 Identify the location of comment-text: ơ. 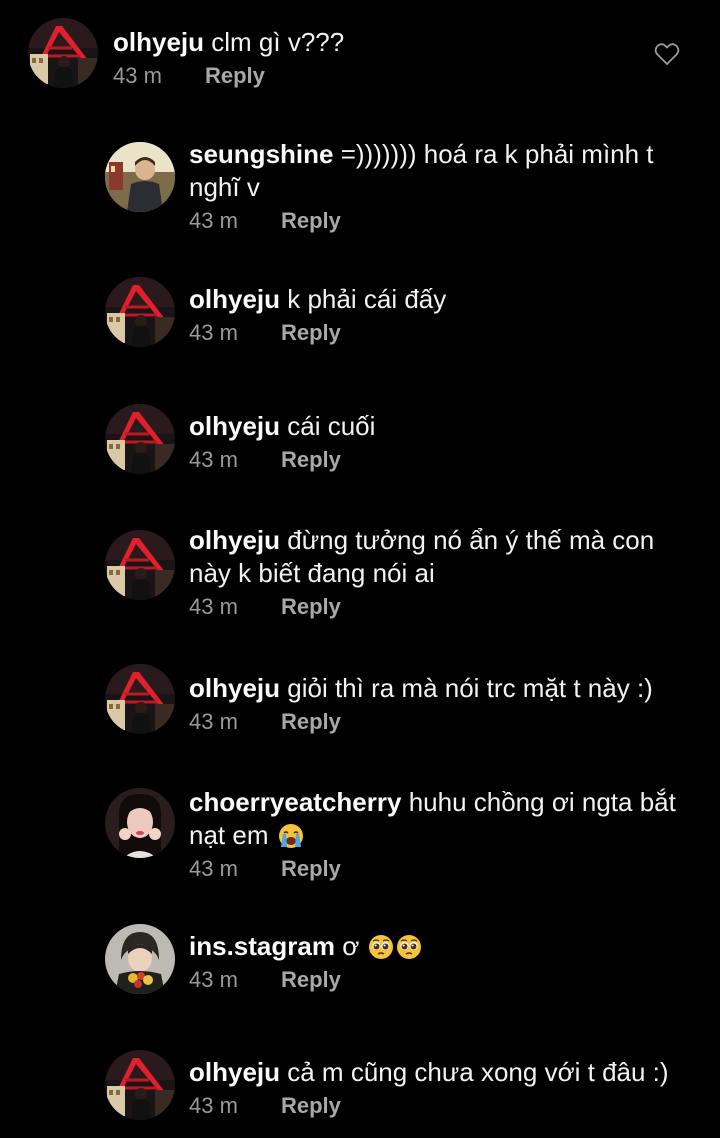
(351, 946).